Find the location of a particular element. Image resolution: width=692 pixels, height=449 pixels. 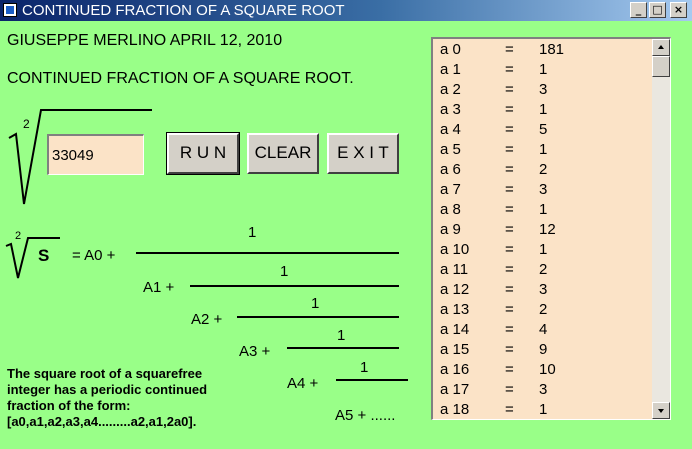

list-item: a 5 = 1 is located at coordinates (542, 150).